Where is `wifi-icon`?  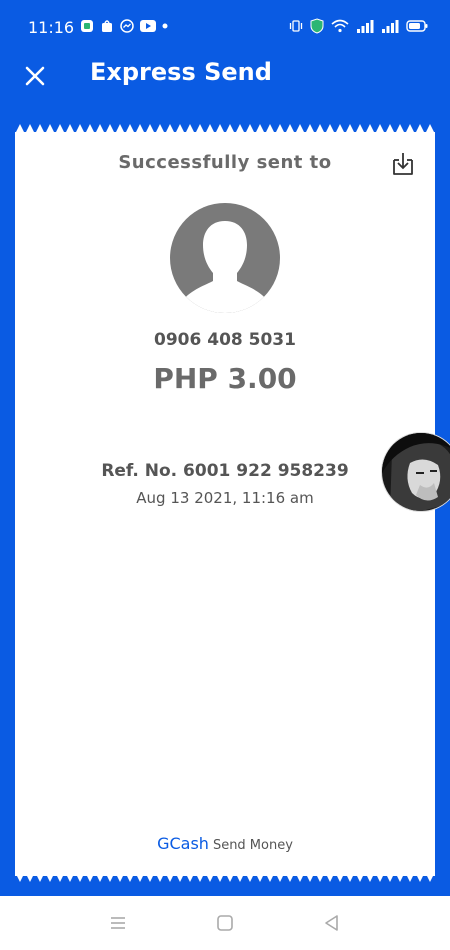 wifi-icon is located at coordinates (340, 26).